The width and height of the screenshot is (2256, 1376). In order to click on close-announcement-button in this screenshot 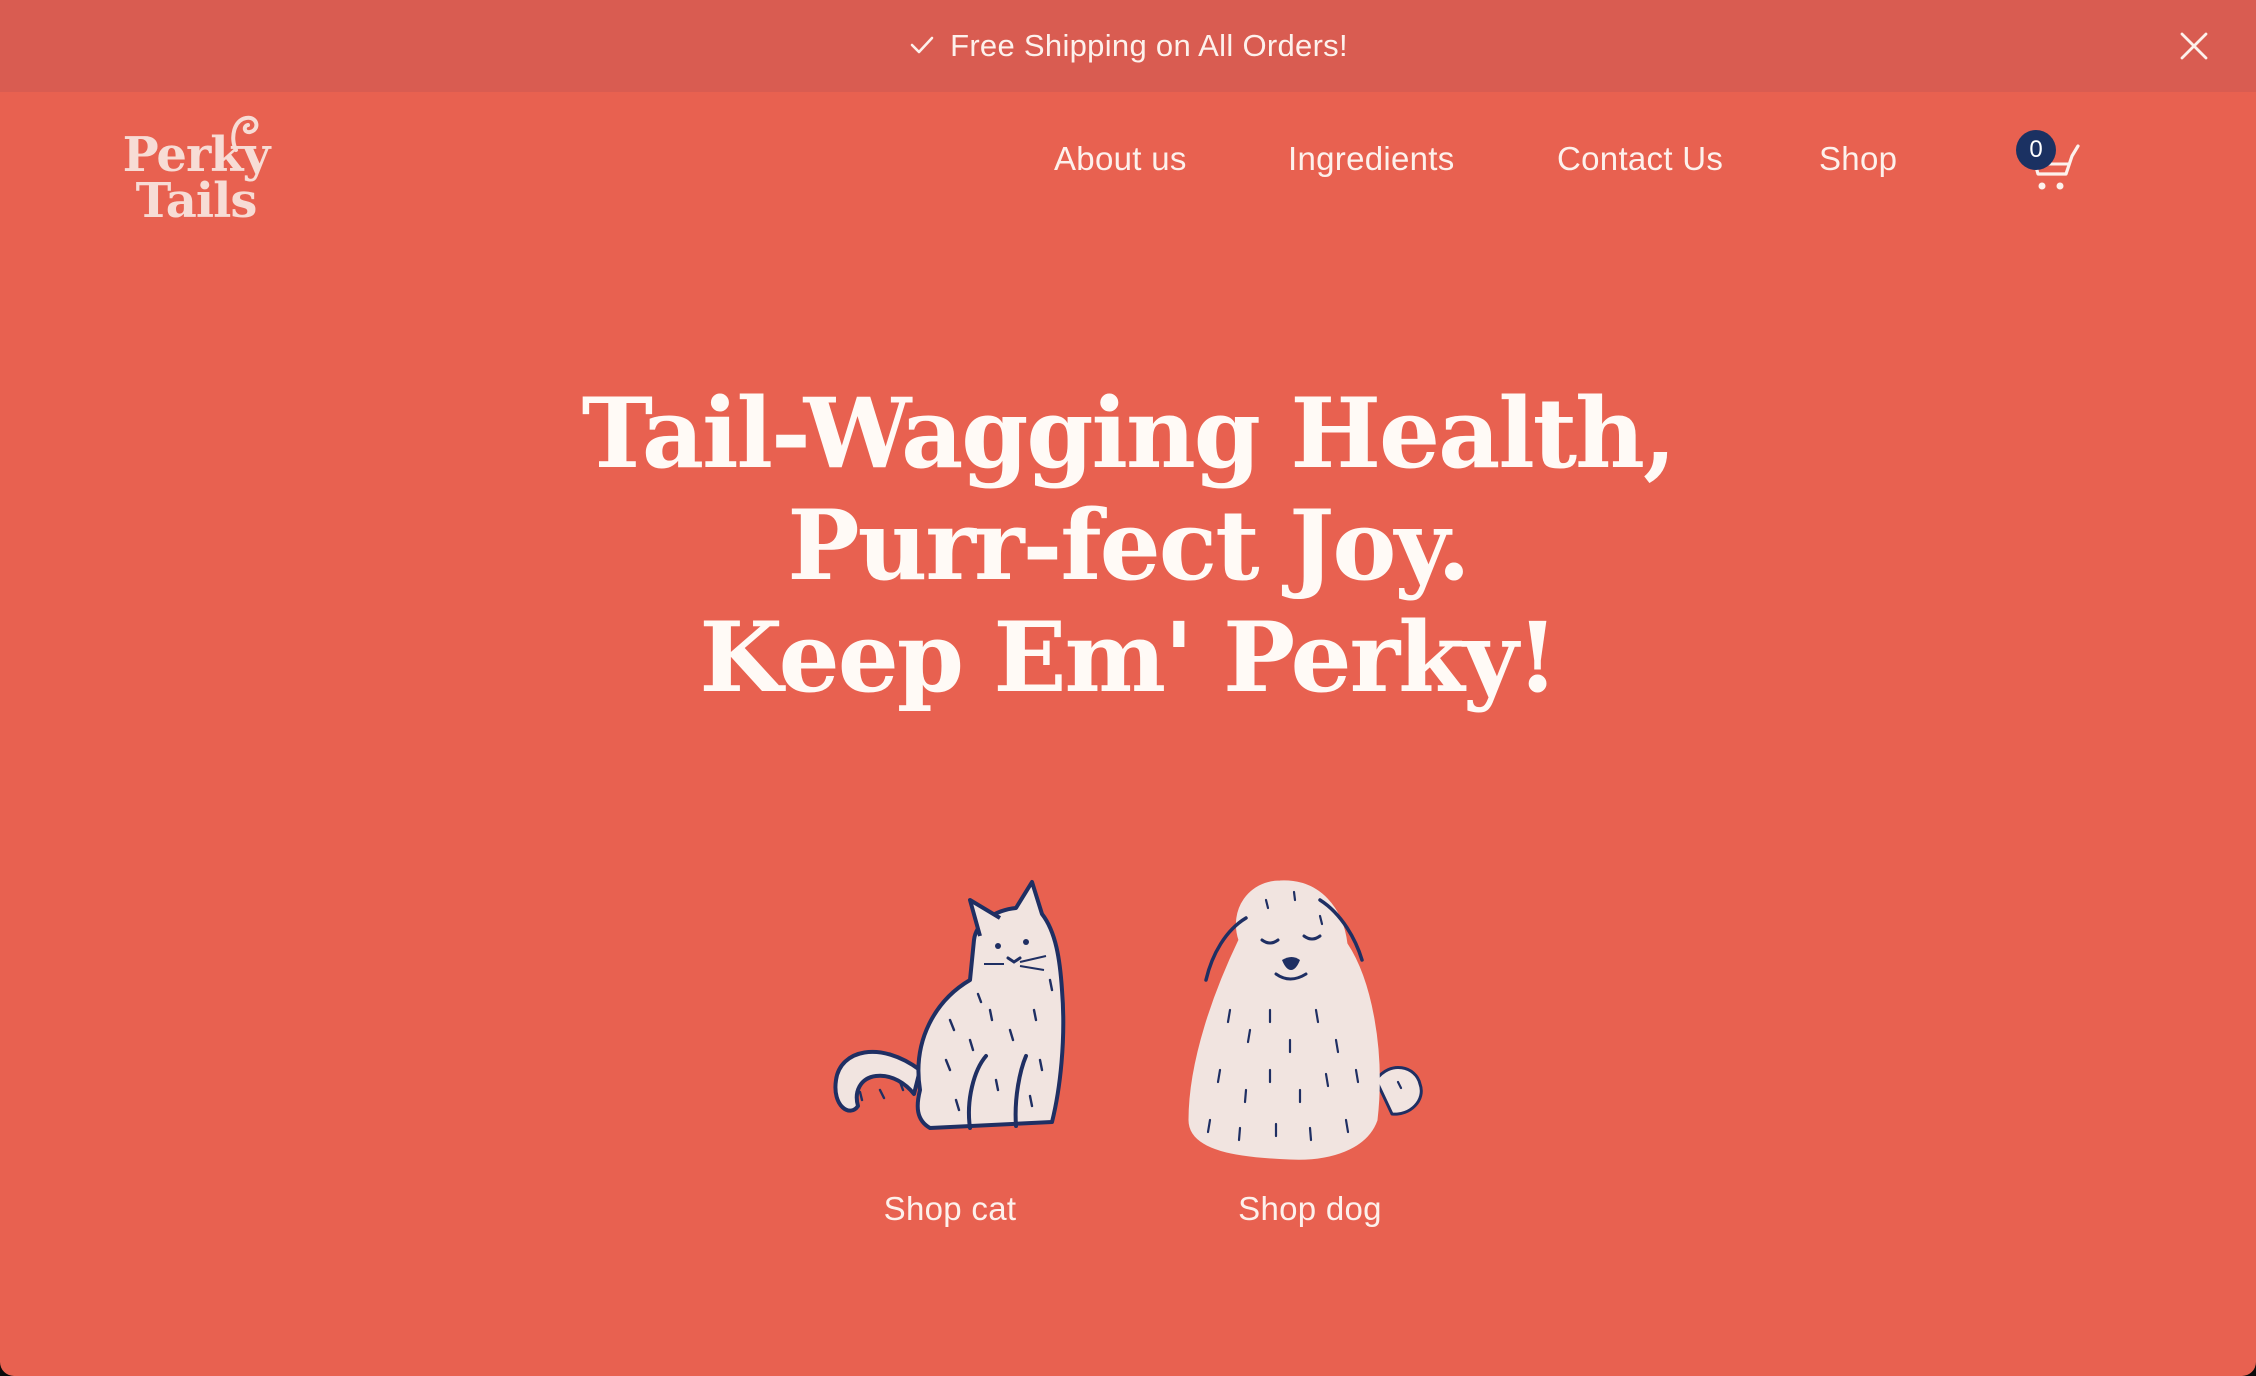, I will do `click(2194, 46)`.